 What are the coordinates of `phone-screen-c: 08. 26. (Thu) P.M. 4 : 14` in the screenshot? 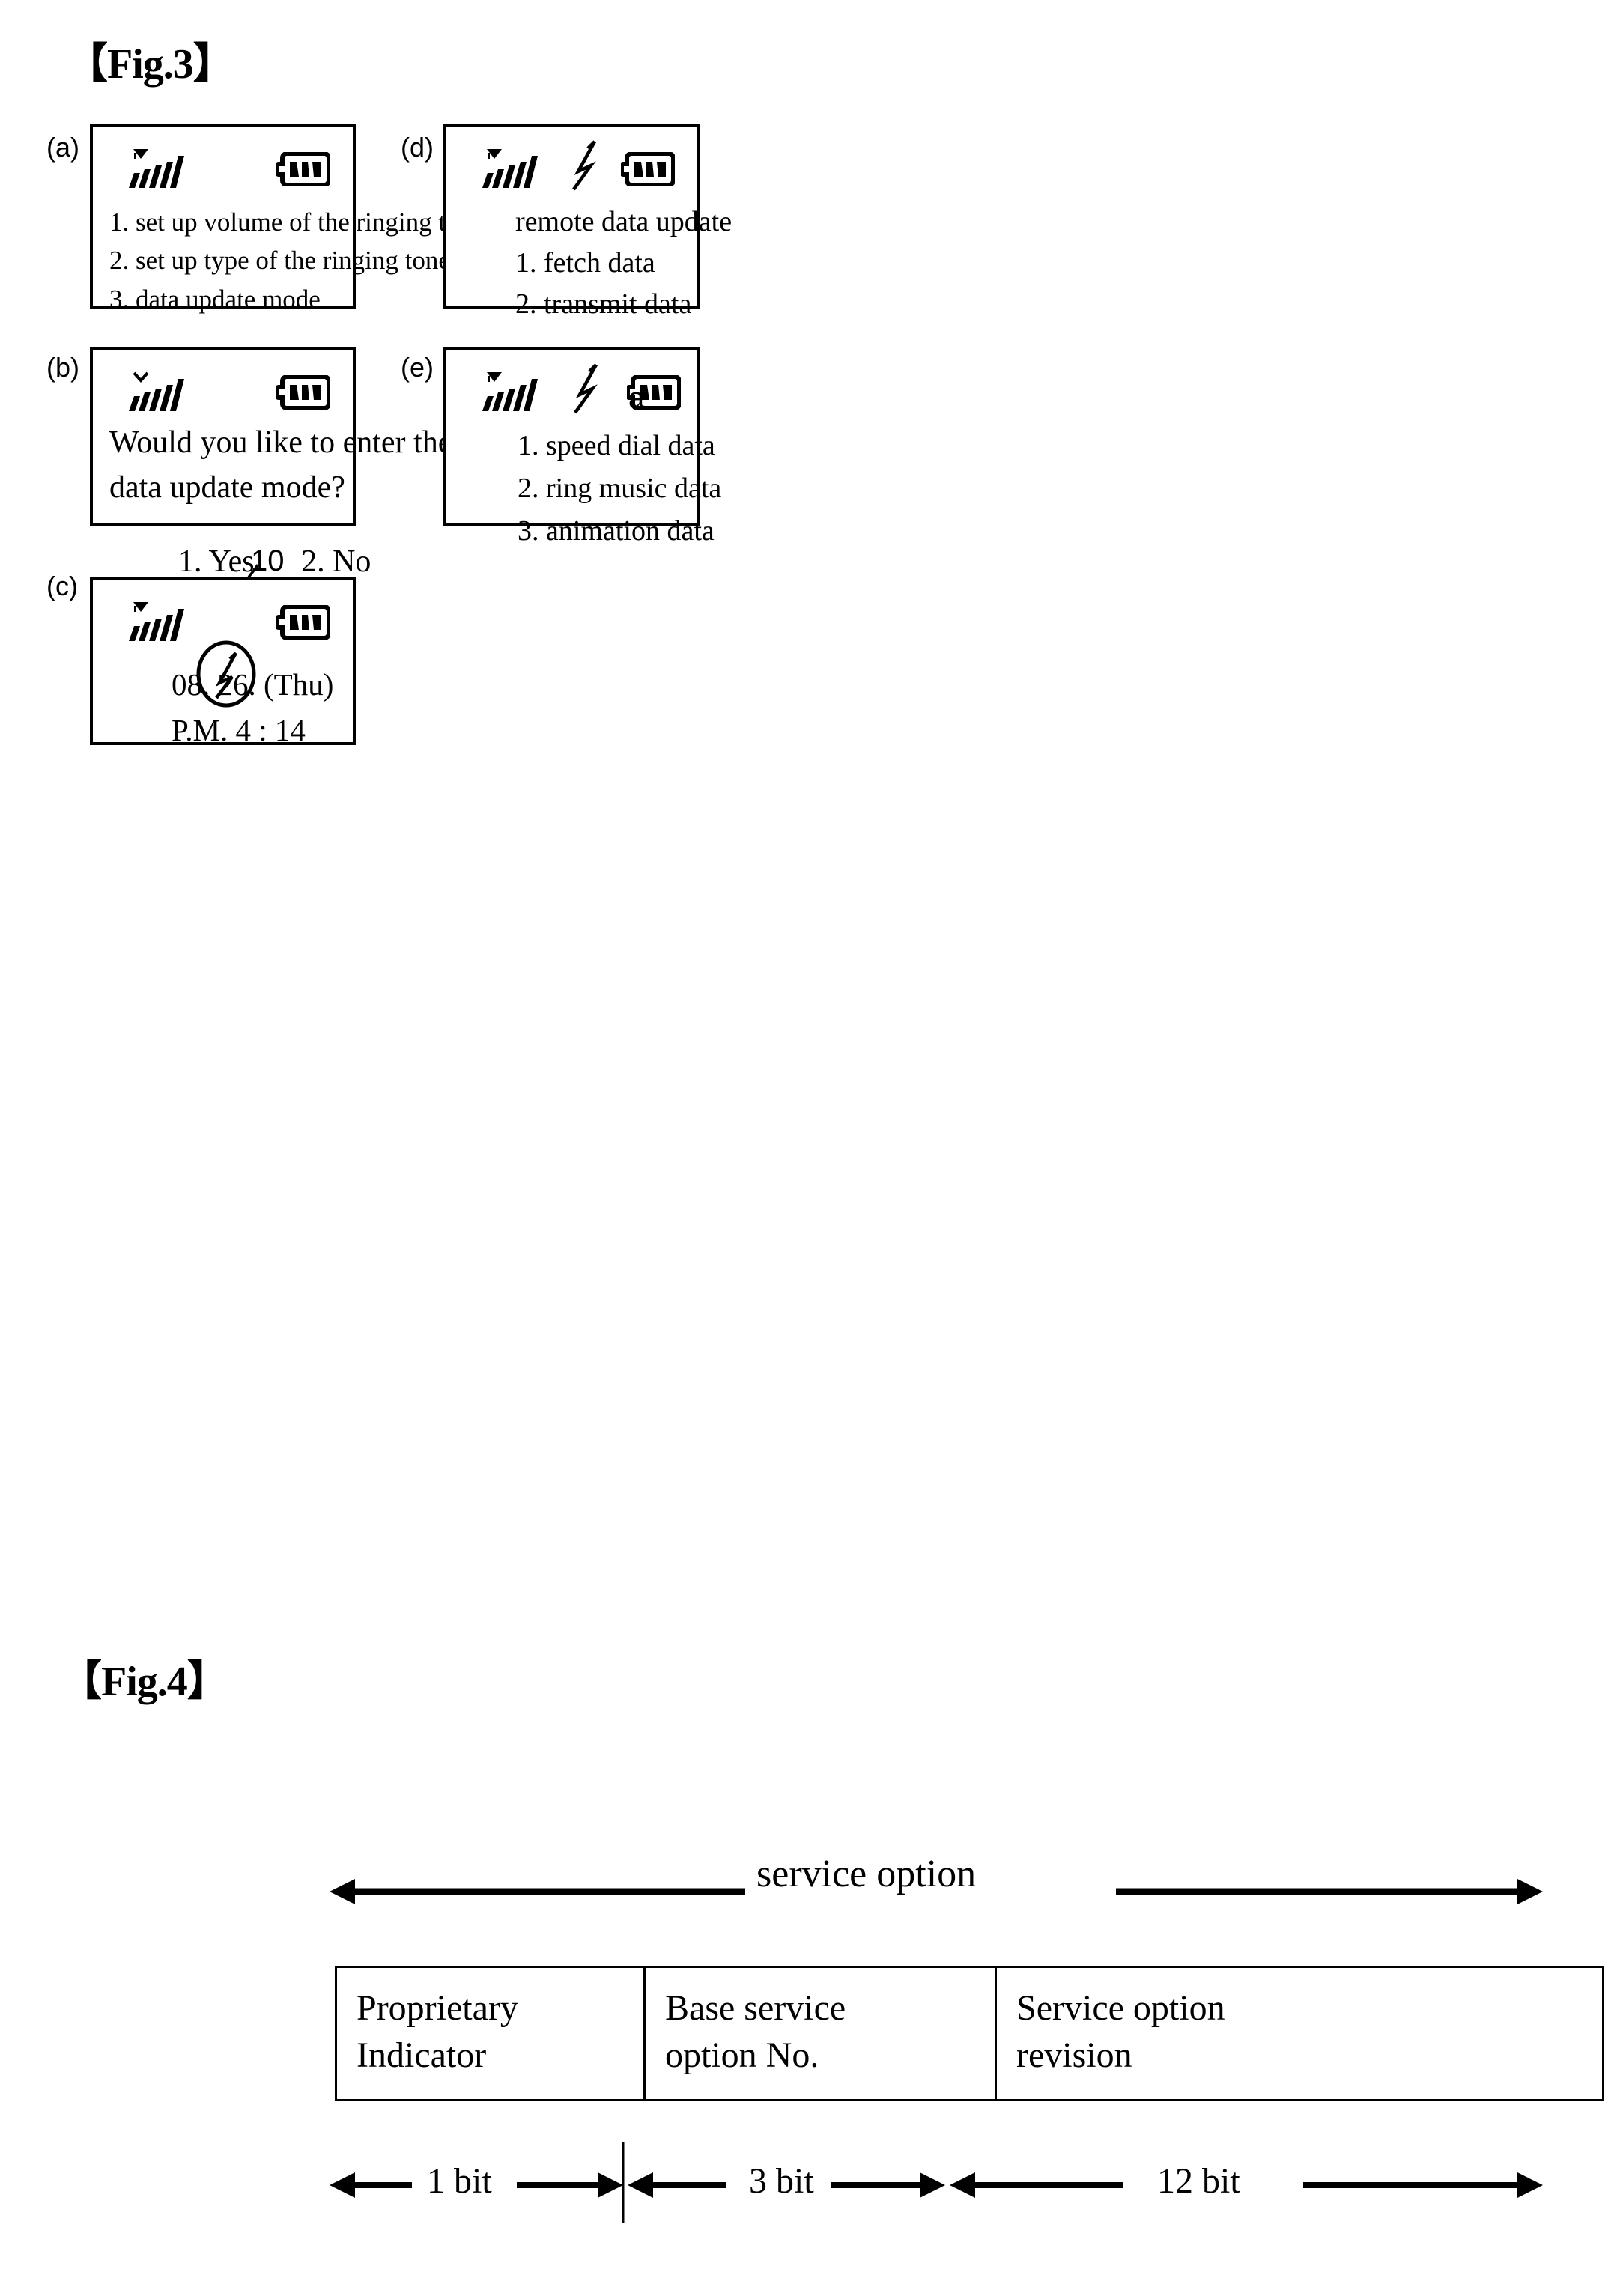 It's located at (223, 662).